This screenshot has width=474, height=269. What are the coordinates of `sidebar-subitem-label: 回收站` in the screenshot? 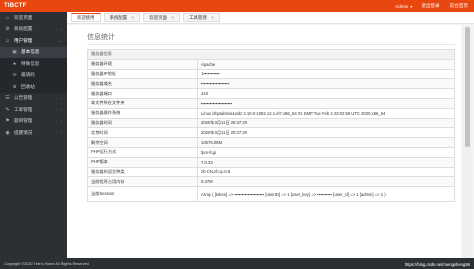 It's located at (28, 86).